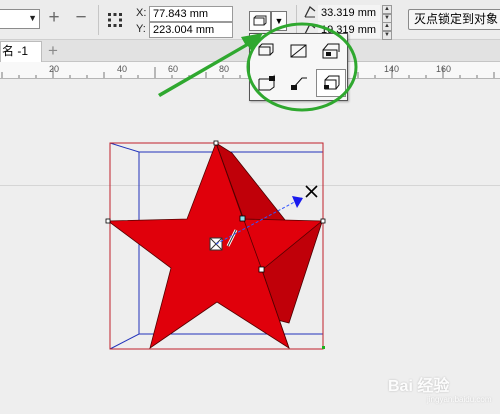  I want to click on bbox-corner-marker, so click(323, 347).